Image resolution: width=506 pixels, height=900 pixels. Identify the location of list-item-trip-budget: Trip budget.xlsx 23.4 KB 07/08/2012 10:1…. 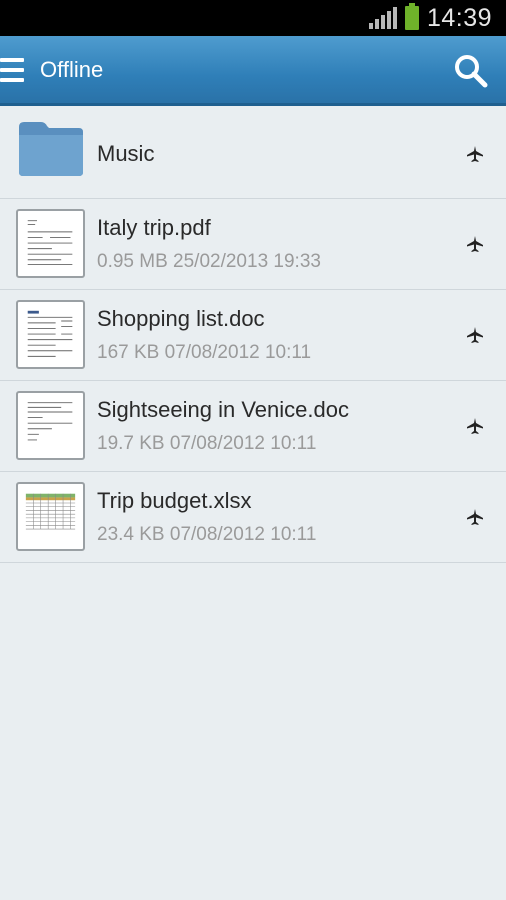
(253, 517).